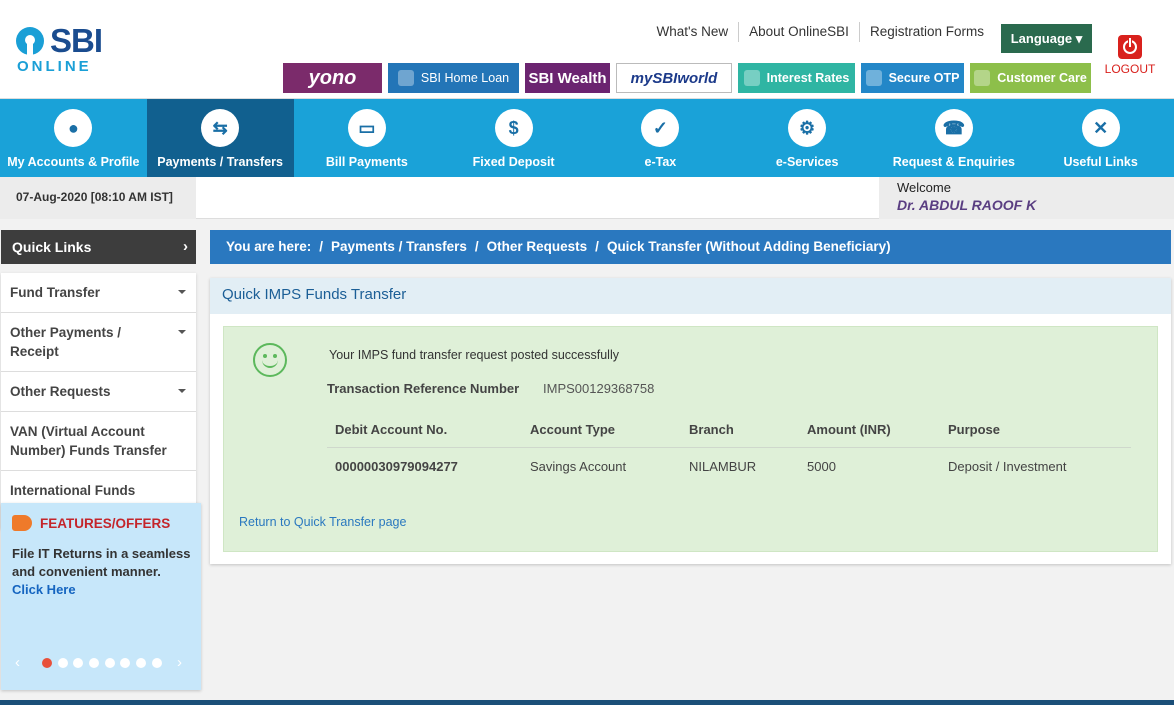 The height and width of the screenshot is (705, 1174). What do you see at coordinates (953, 162) in the screenshot?
I see `nav-label: Request & Enquiries` at bounding box center [953, 162].